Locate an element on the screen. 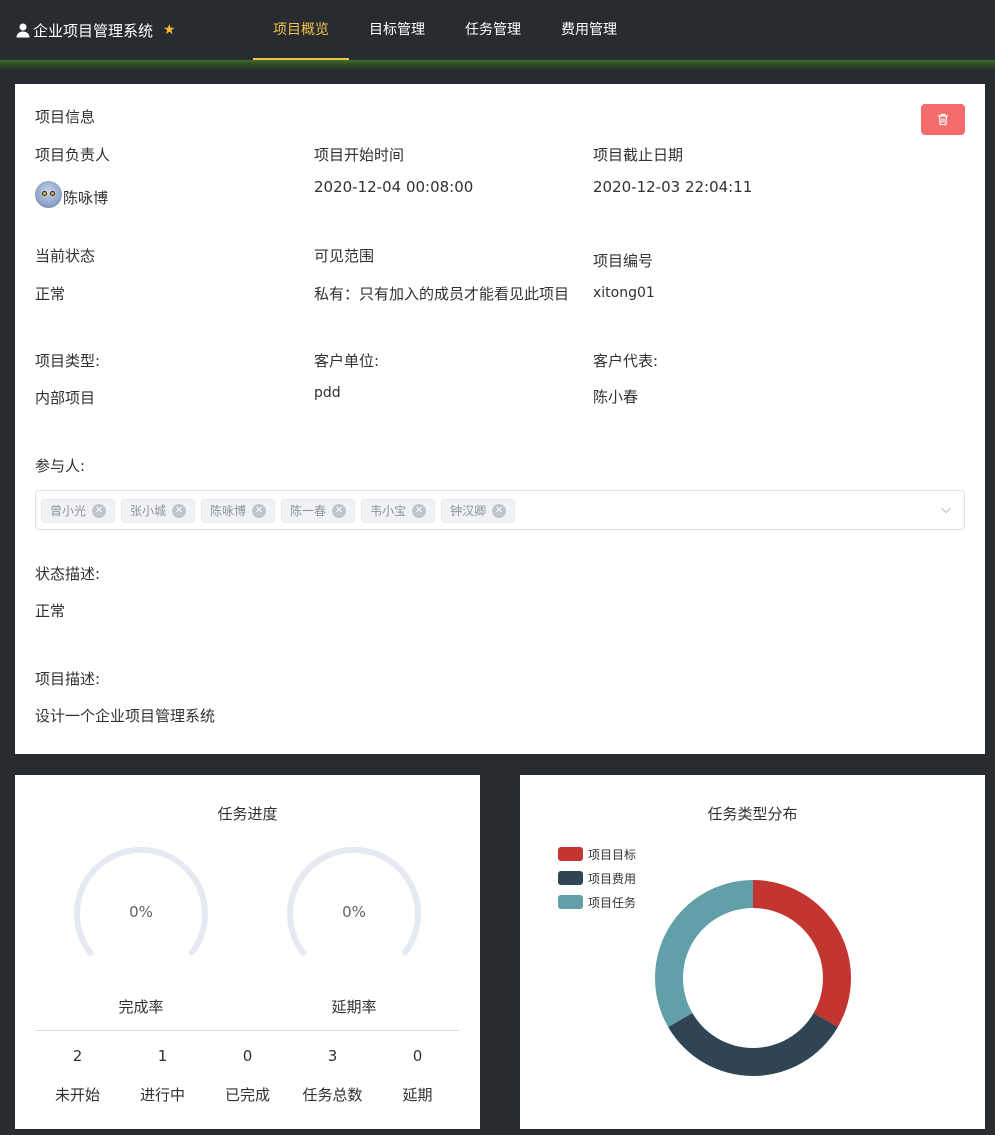  donut-chart is located at coordinates (753, 978).